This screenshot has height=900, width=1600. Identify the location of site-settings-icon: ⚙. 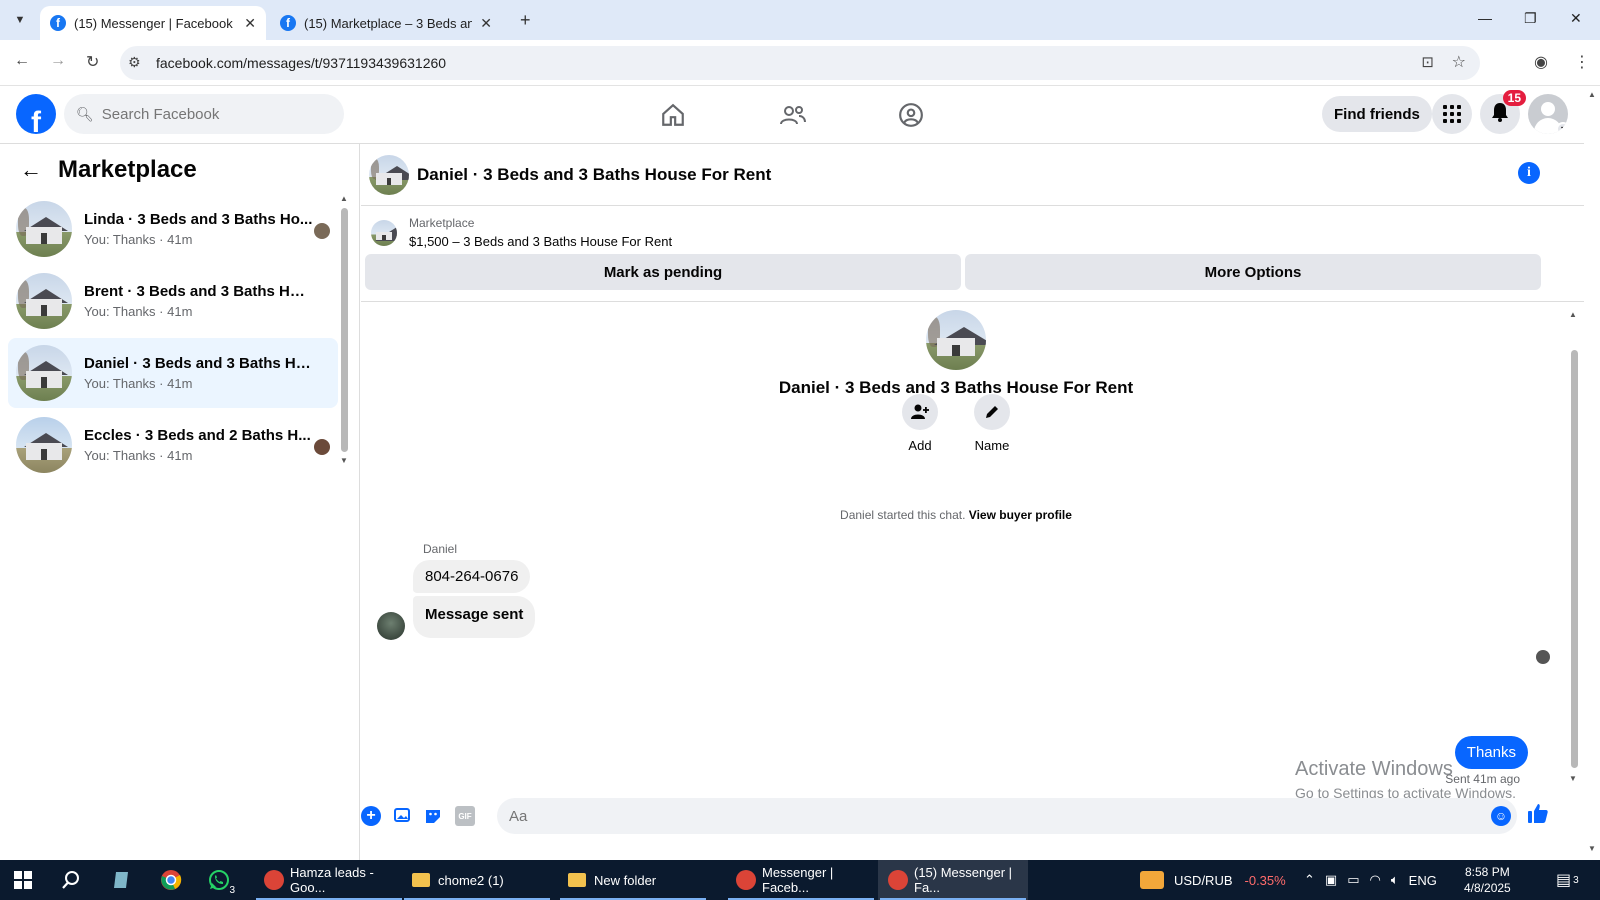
(134, 62).